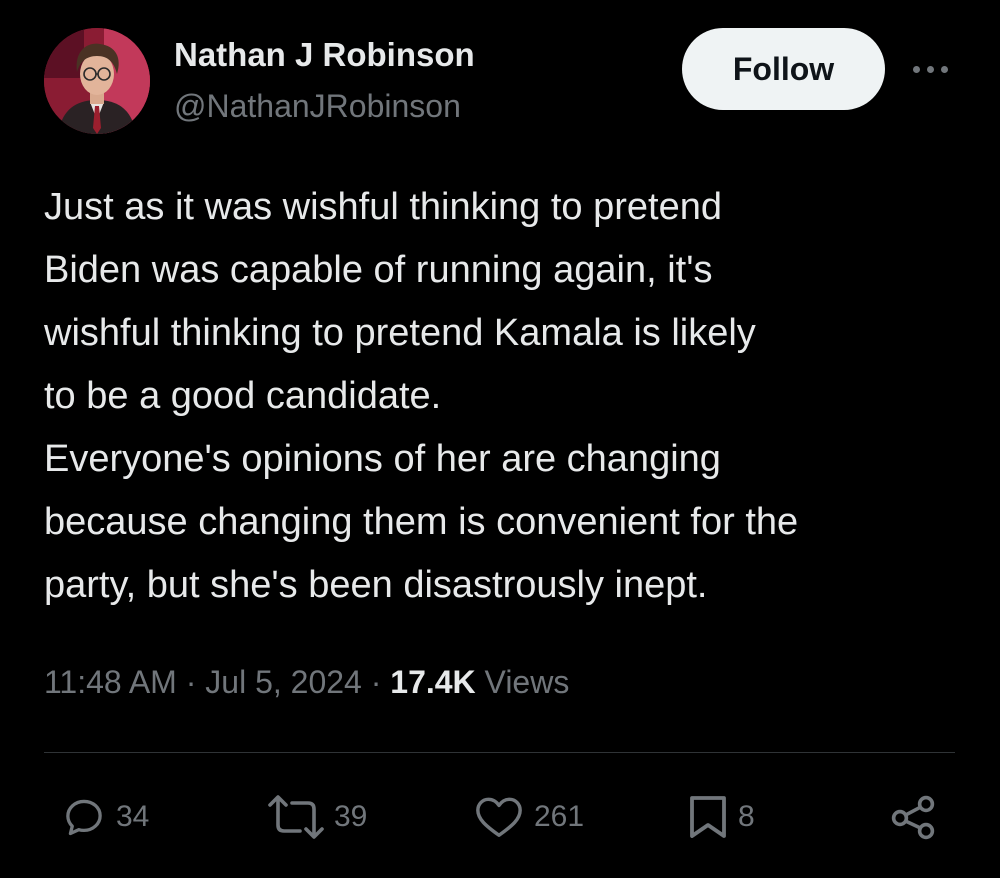  I want to click on tweet-date: Jul 5, 2024, so click(283, 682).